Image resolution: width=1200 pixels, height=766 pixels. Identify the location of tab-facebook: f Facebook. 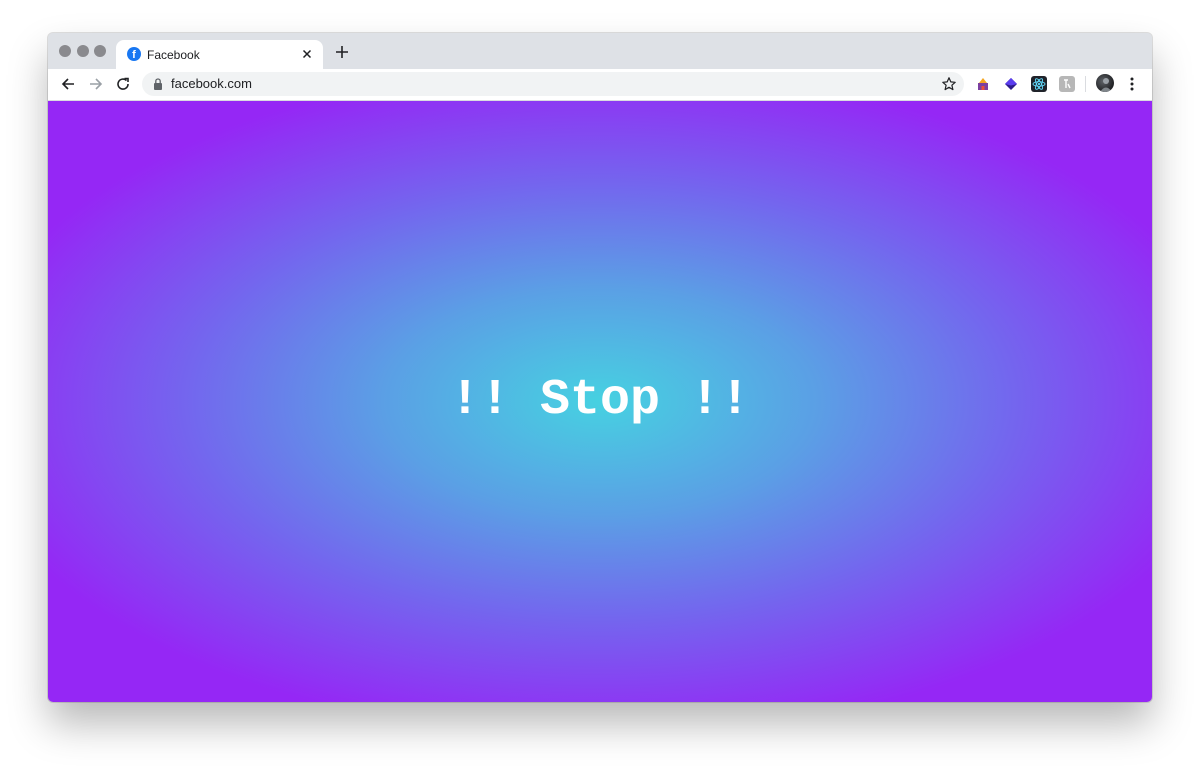
(219, 54).